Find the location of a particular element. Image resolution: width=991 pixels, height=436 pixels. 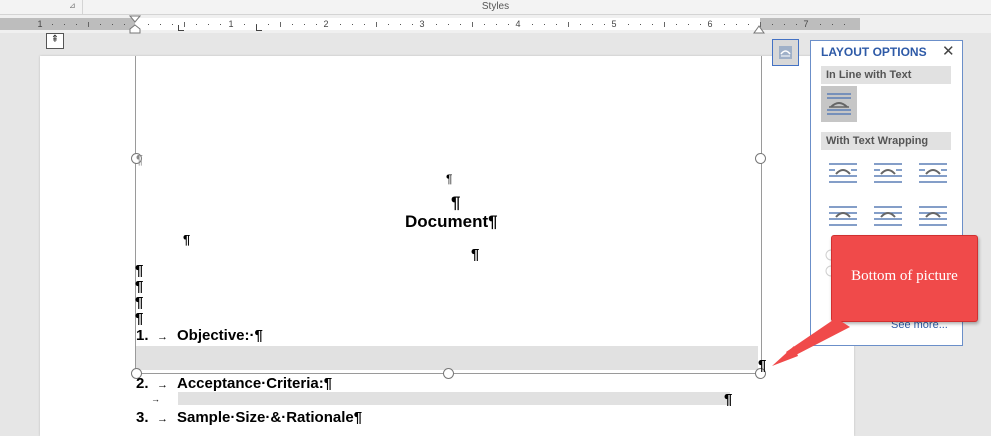

vertical-ruler-marker-icon: ⇞ is located at coordinates (55, 41).